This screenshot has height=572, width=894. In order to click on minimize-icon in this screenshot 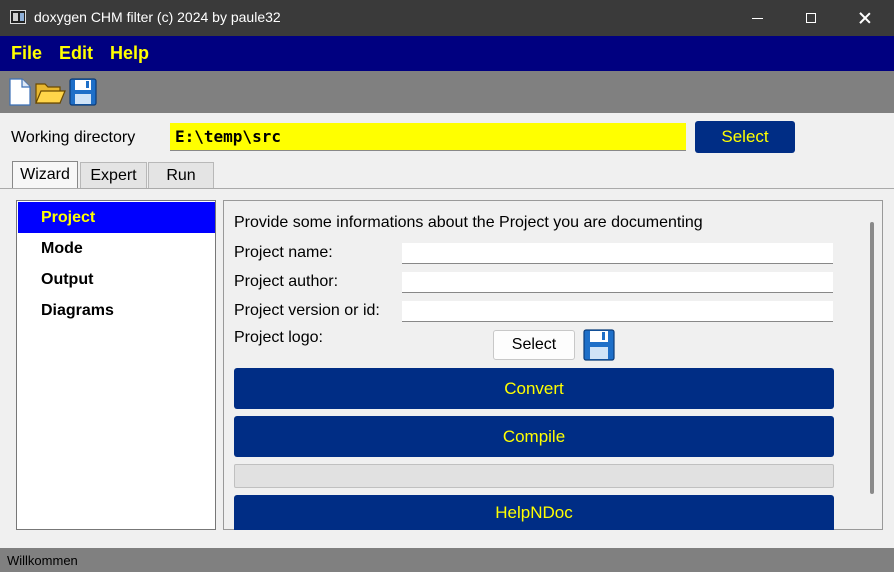, I will do `click(757, 18)`.